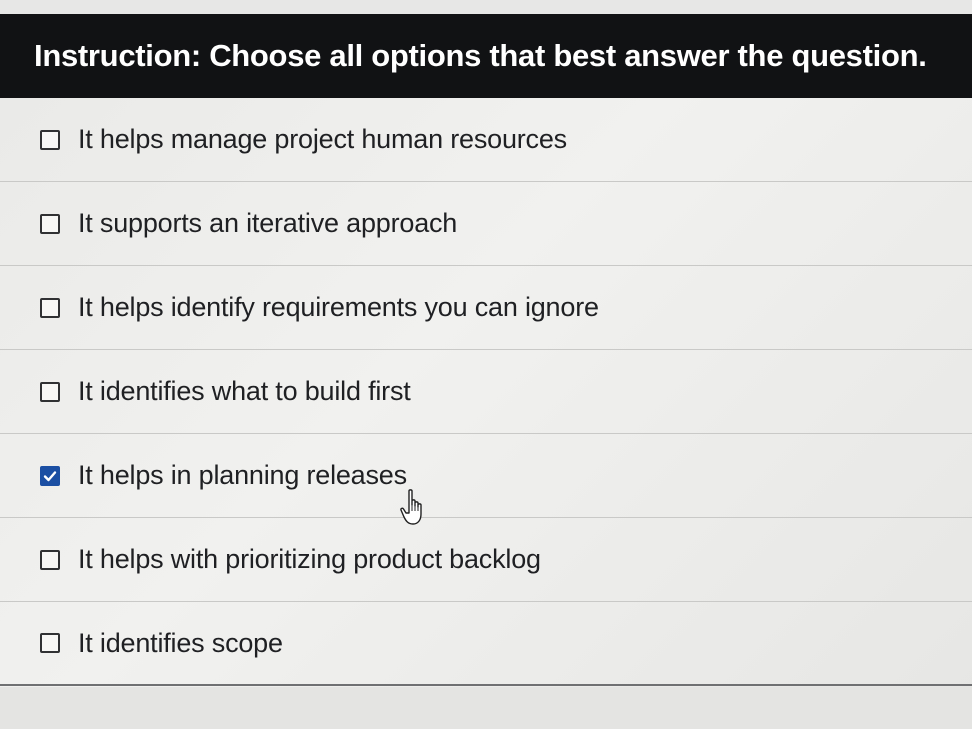 The image size is (972, 729). What do you see at coordinates (244, 391) in the screenshot?
I see `option-label: It identifies what to build first` at bounding box center [244, 391].